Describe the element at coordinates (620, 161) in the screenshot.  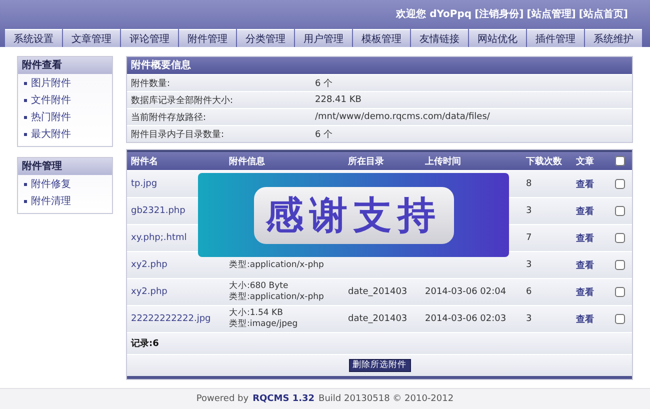
I see `select-all-checkbox` at that location.